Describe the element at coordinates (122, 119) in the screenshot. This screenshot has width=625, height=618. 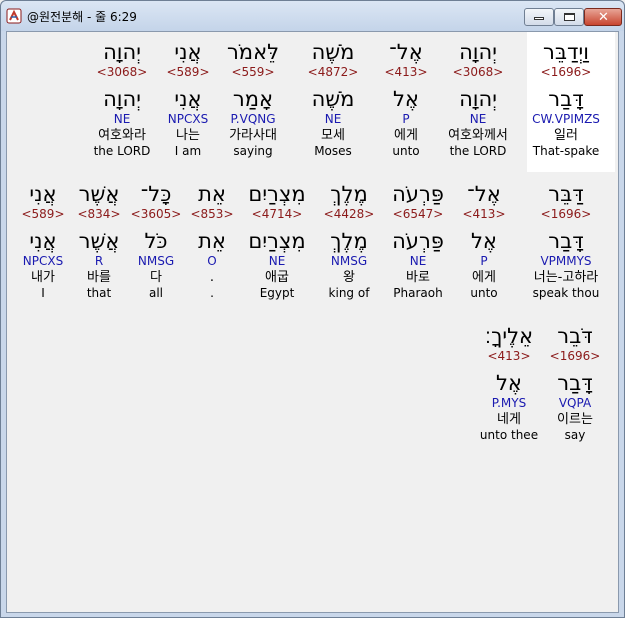
I see `word-morphology: NE` at that location.